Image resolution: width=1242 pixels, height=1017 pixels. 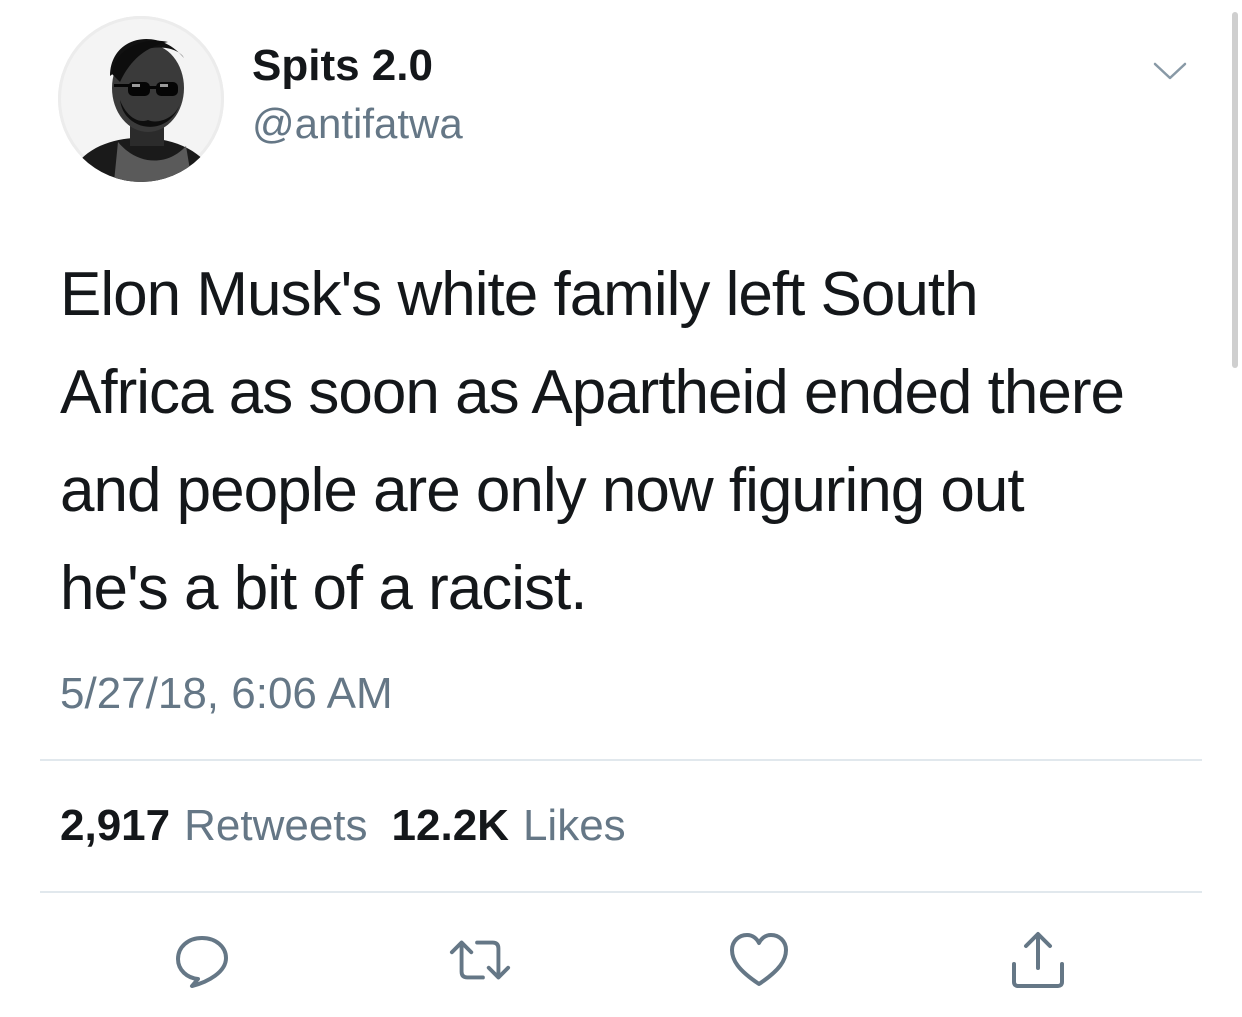 I want to click on avatar, so click(x=141, y=99).